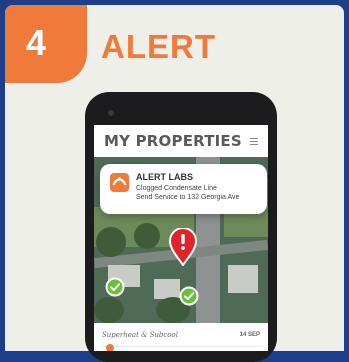  What do you see at coordinates (140, 335) in the screenshot?
I see `report-title: Superheat & Subcool` at bounding box center [140, 335].